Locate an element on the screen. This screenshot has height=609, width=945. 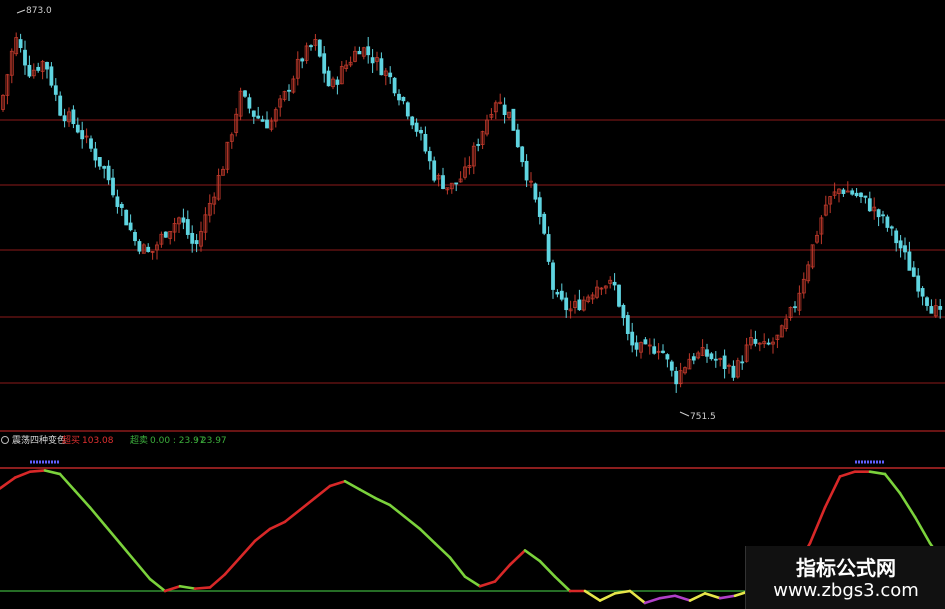
low-price-label: 751.5 is located at coordinates (703, 417).